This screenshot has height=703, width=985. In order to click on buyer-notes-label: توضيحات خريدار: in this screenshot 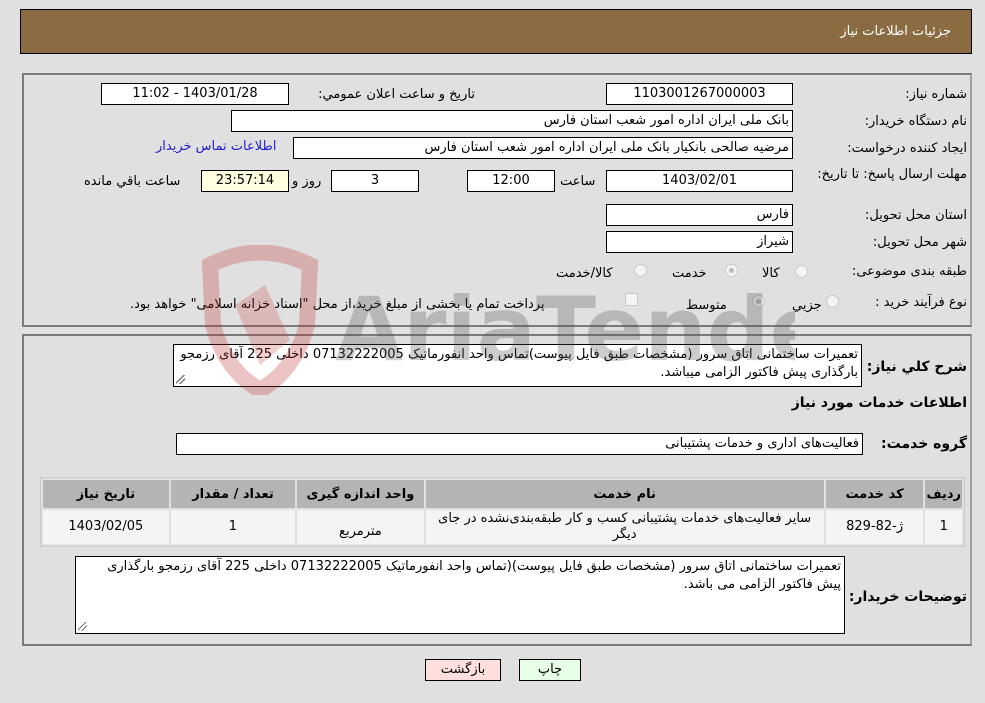, I will do `click(907, 597)`.